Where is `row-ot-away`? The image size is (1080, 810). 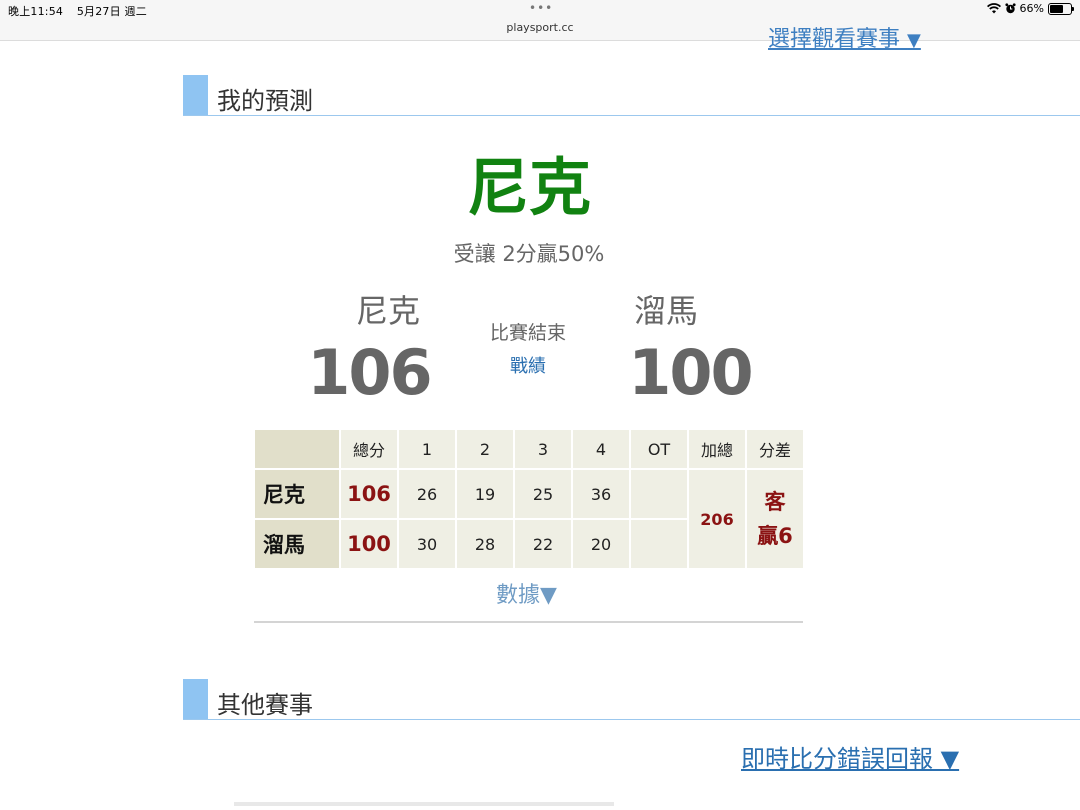
row-ot-away is located at coordinates (659, 494).